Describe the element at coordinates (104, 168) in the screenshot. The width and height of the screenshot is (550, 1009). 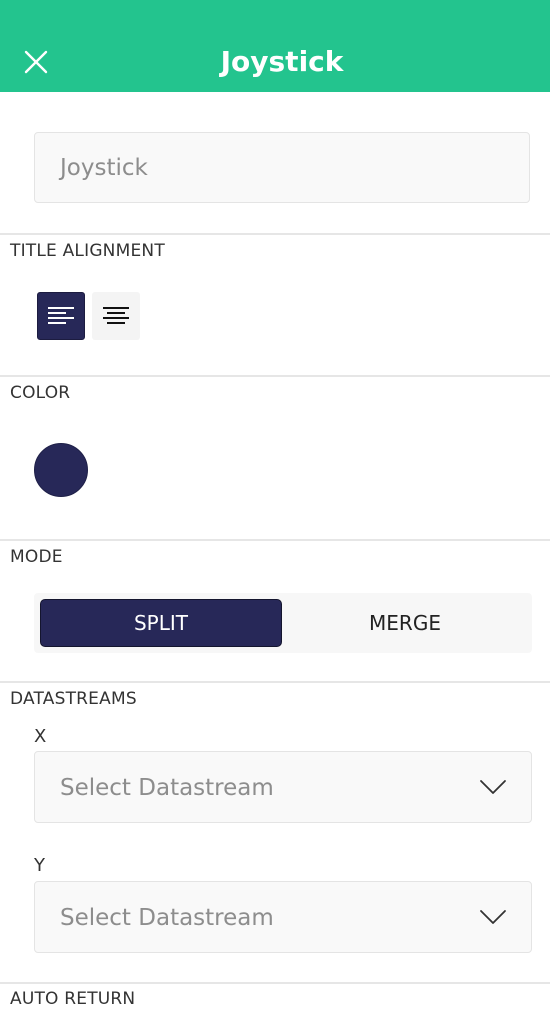
I see `widget-name-value: Joystick` at that location.